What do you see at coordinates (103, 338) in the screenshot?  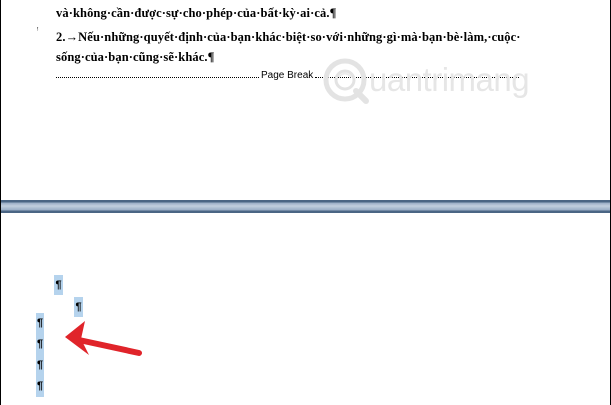 I see `red-arrow-icon` at bounding box center [103, 338].